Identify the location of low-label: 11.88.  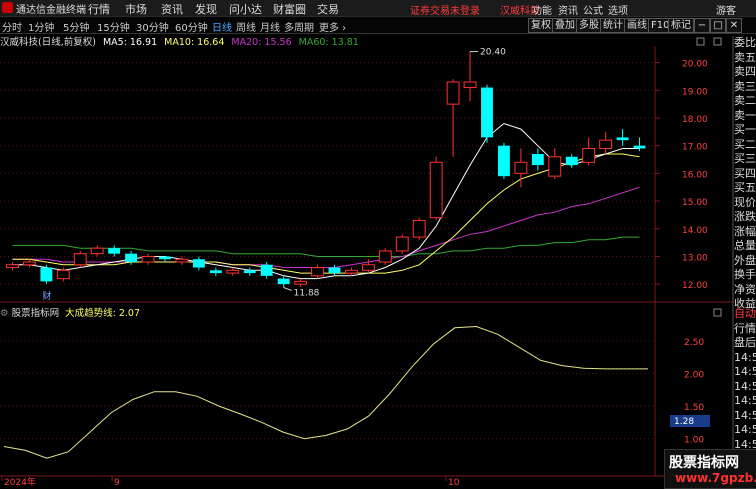
(307, 293).